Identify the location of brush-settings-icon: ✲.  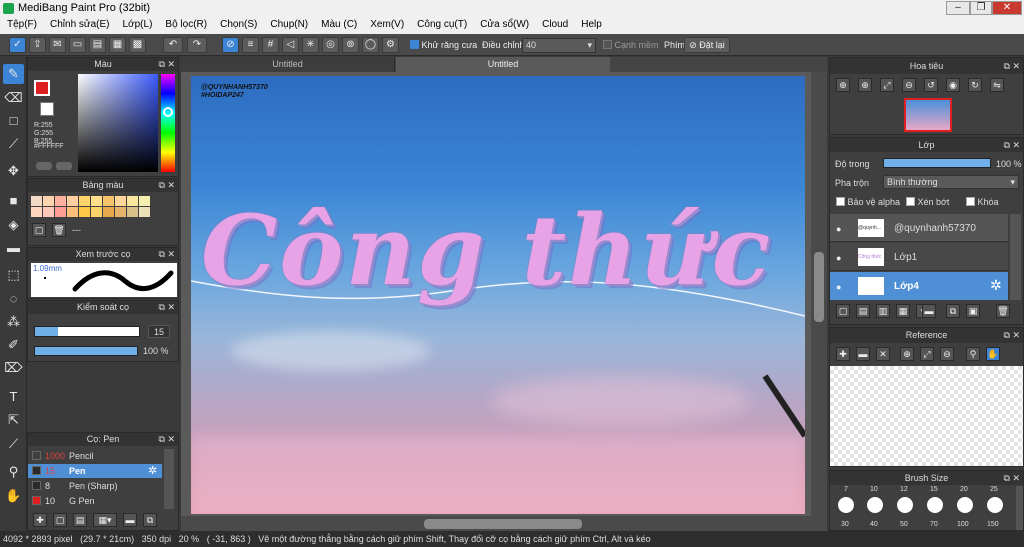
(152, 470).